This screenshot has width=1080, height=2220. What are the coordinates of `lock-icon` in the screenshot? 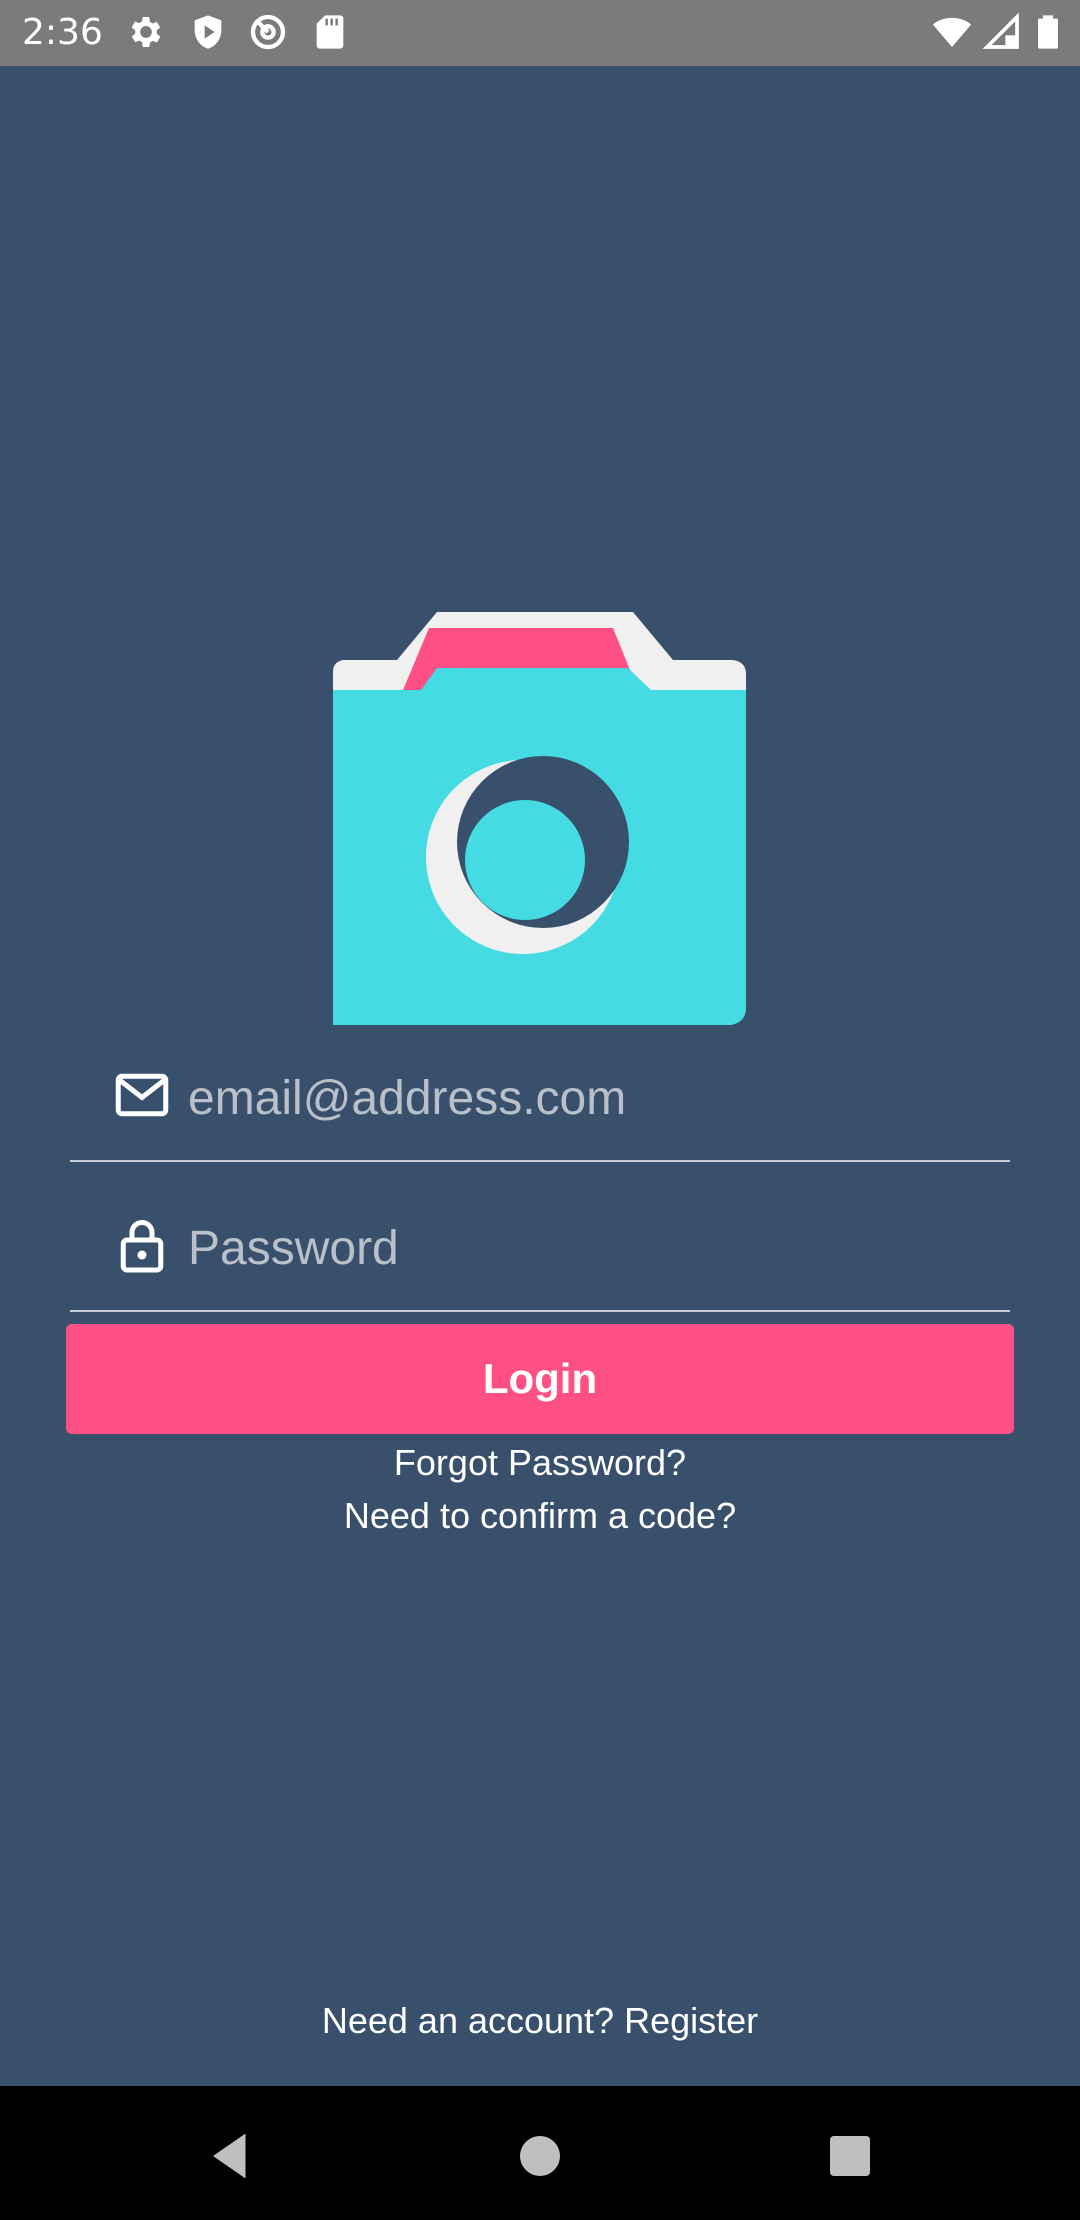 It's located at (142, 1246).